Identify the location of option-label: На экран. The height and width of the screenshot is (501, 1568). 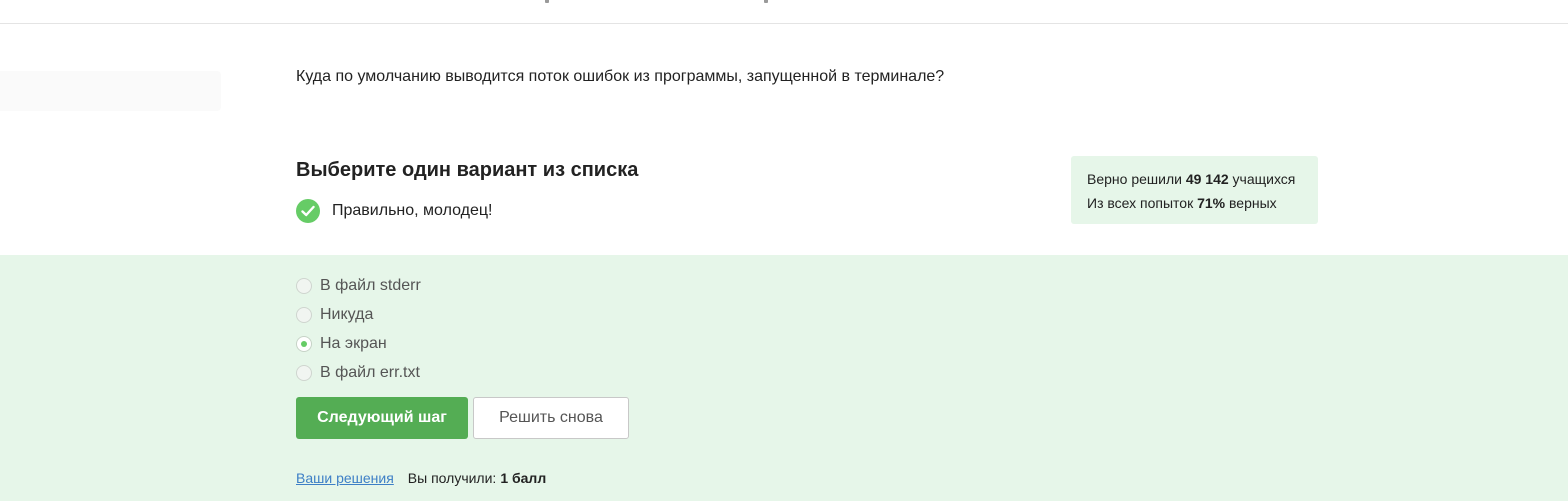
(353, 344).